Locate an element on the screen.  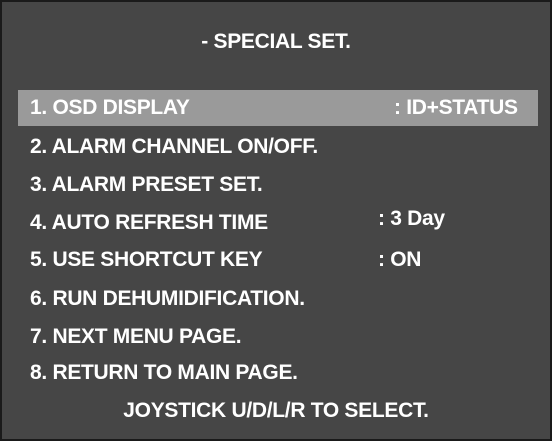
menu-item-auto-refresh-time-value: : 3 Day is located at coordinates (411, 218).